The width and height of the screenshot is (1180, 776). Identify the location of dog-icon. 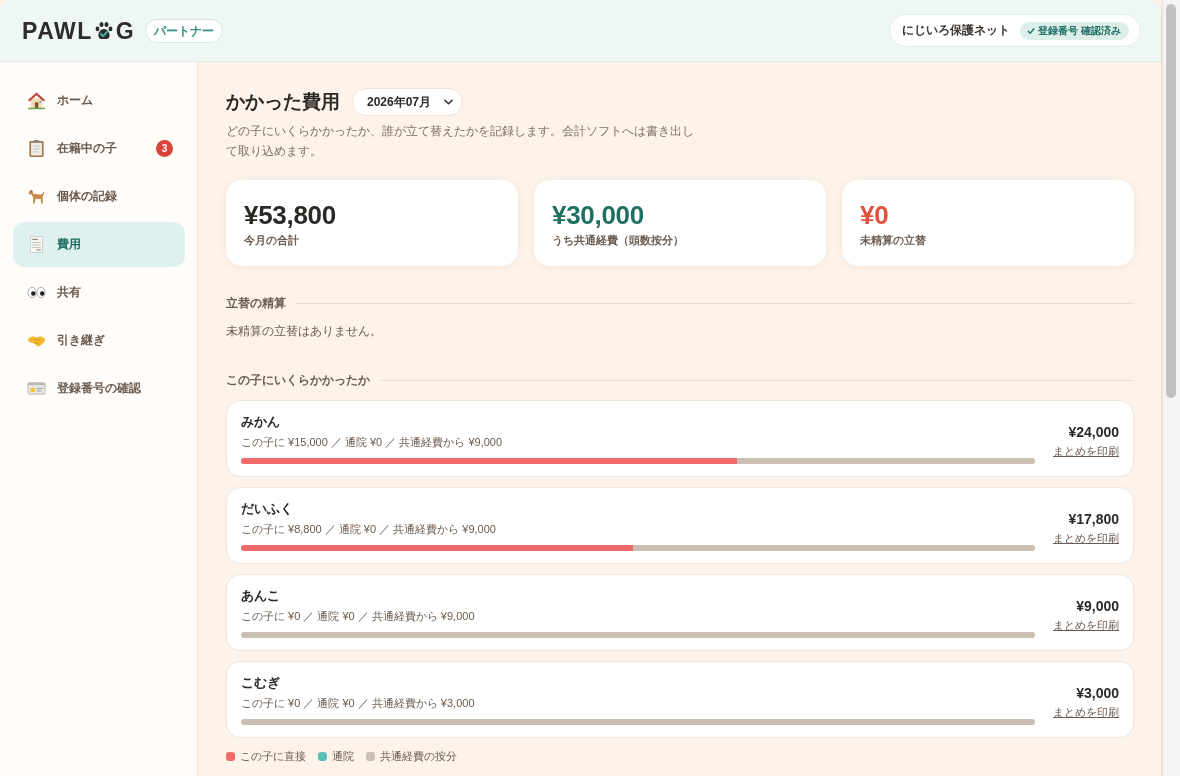
(36, 196).